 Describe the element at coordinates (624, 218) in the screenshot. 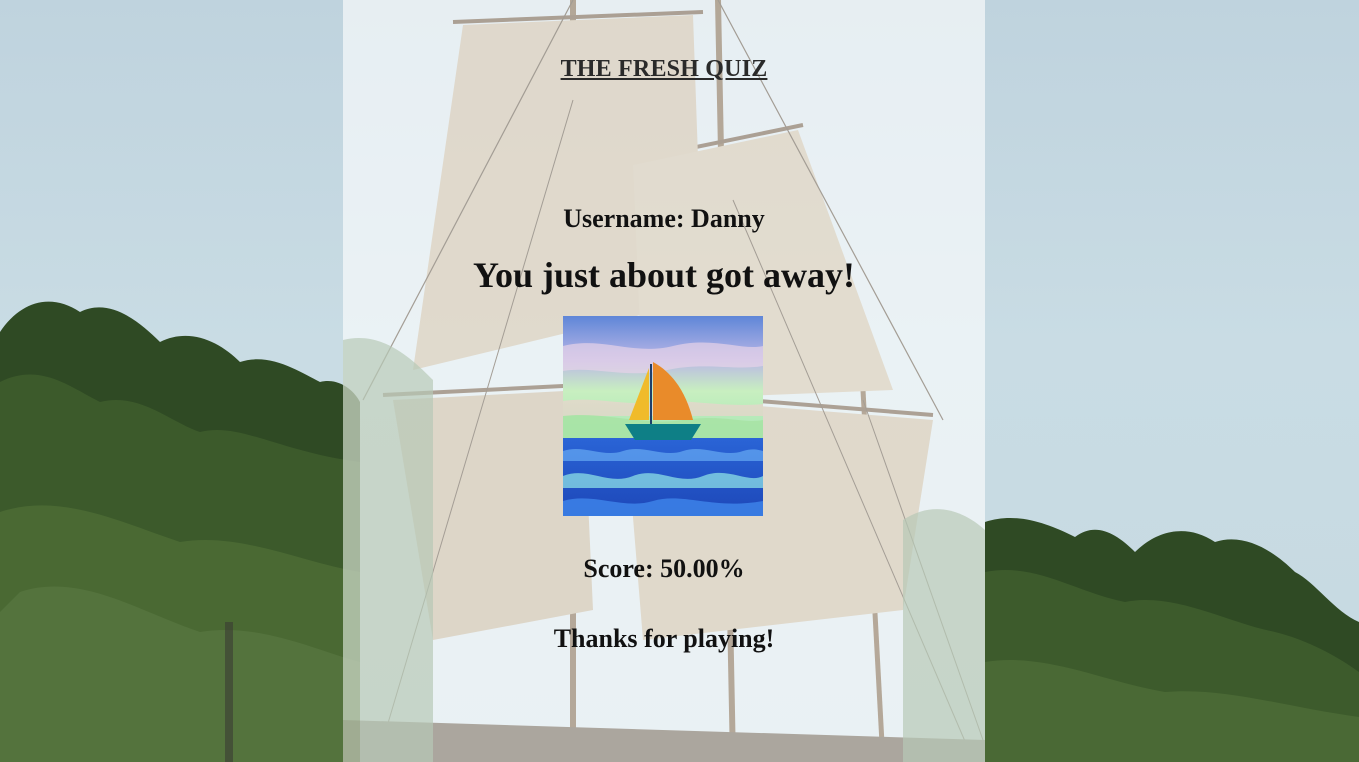

I see `username-label: Username:` at that location.